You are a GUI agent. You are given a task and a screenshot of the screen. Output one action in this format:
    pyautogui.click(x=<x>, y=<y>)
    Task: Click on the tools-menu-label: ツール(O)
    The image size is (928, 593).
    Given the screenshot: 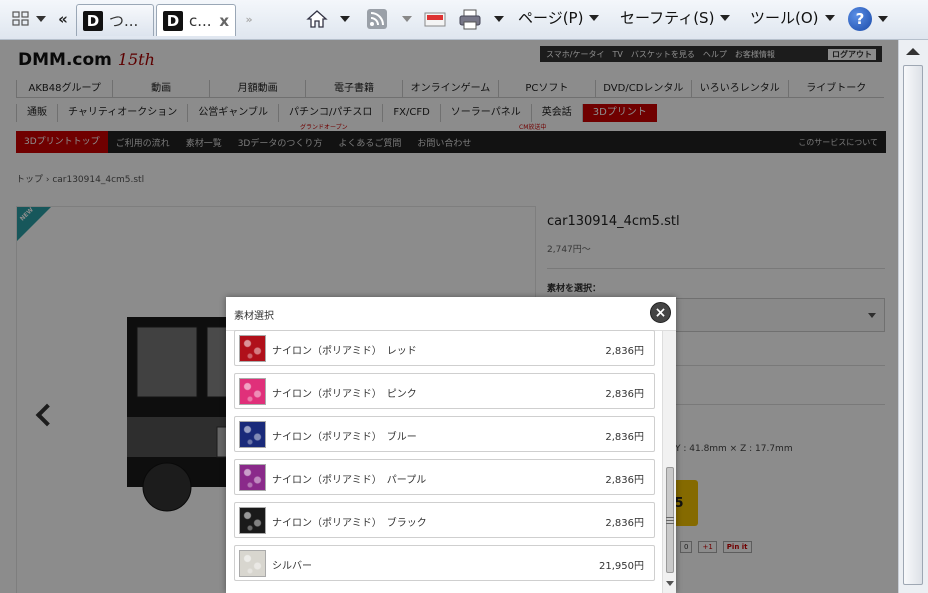 What is the action you would take?
    pyautogui.click(x=784, y=18)
    